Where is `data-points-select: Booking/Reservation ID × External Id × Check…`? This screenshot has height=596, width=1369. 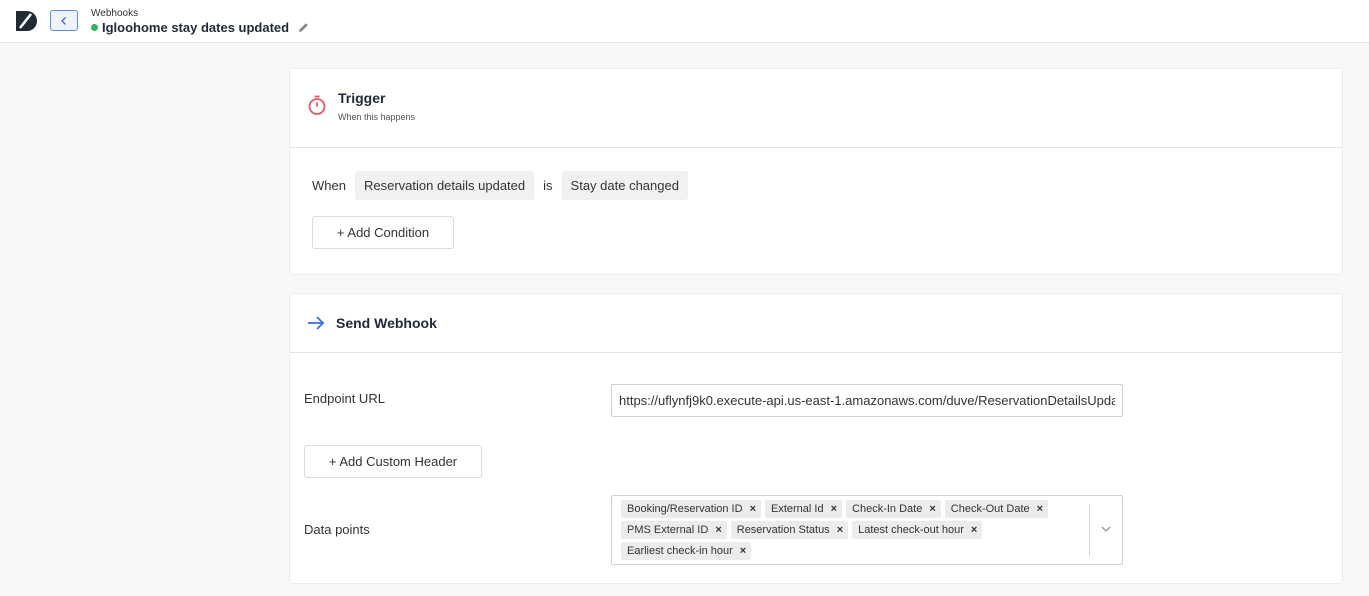 data-points-select: Booking/Reservation ID × External Id × Check… is located at coordinates (867, 530).